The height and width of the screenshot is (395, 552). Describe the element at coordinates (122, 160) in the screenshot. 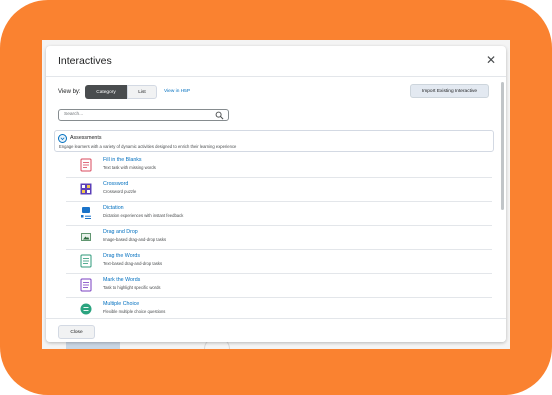

I see `item-name: Fill in the Blanks` at that location.